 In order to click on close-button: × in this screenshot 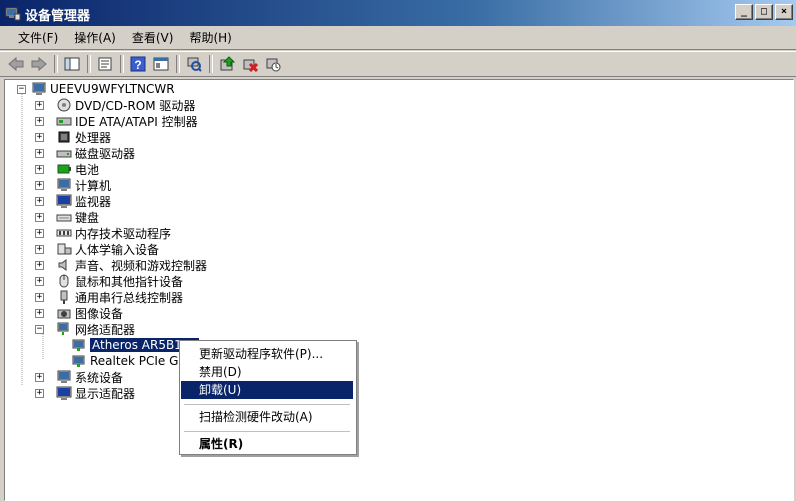, I will do `click(784, 12)`.